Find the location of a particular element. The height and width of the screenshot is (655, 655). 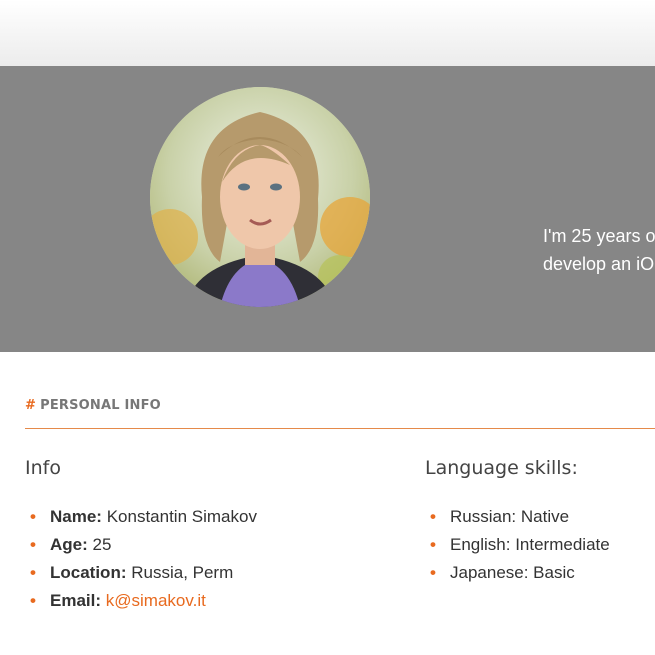

info-key: Location: is located at coordinates (88, 572).